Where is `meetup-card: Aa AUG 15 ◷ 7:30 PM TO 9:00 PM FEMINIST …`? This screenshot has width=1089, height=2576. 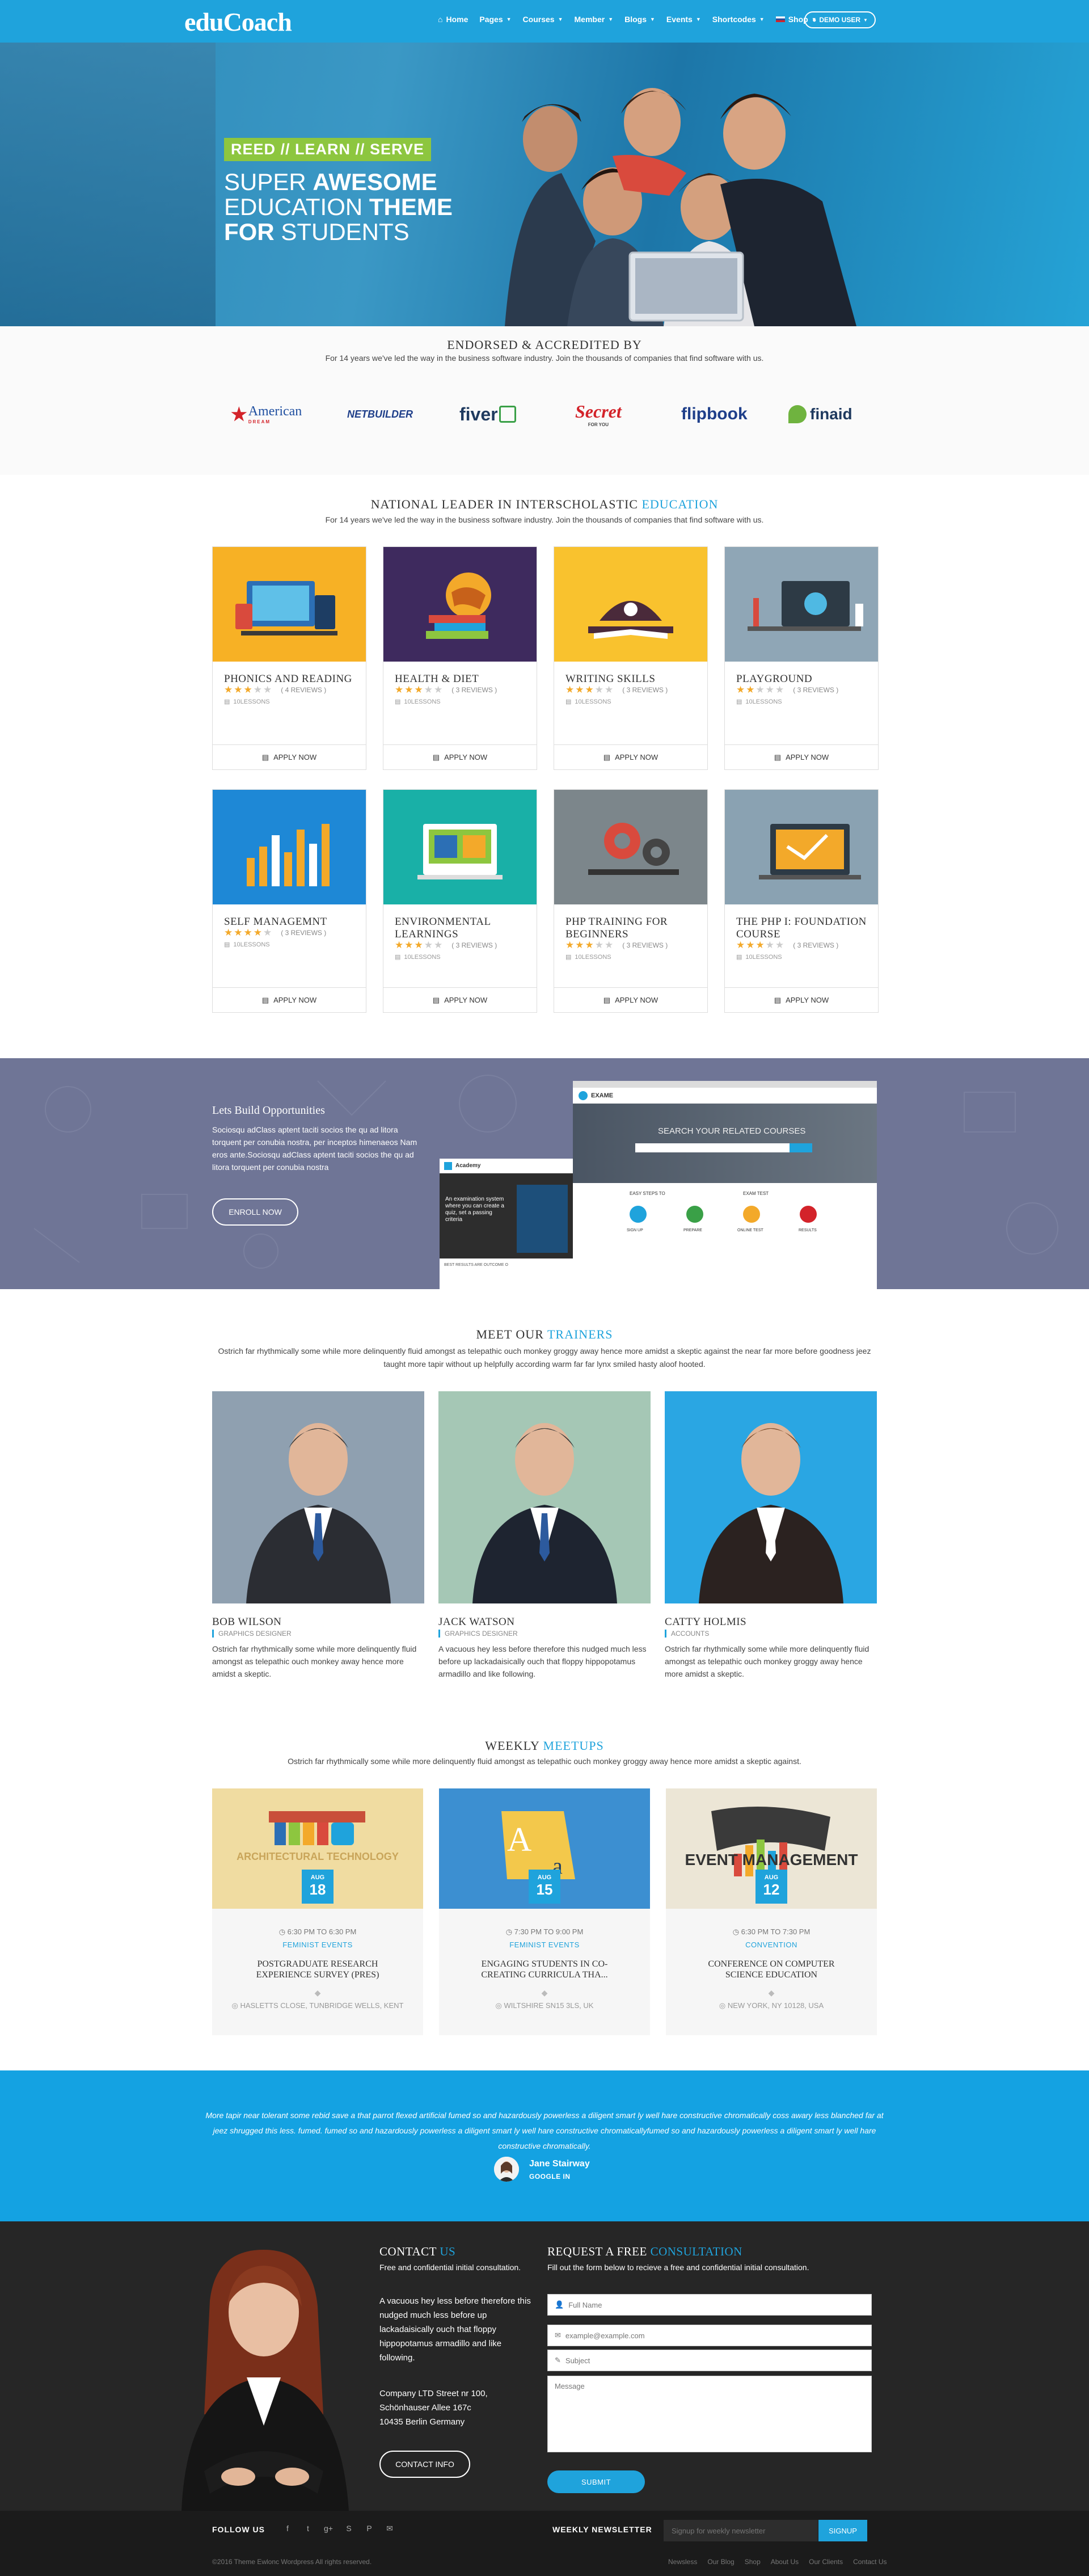 meetup-card: Aa AUG 15 ◷ 7:30 PM TO 9:00 PM FEMINIST … is located at coordinates (544, 1911).